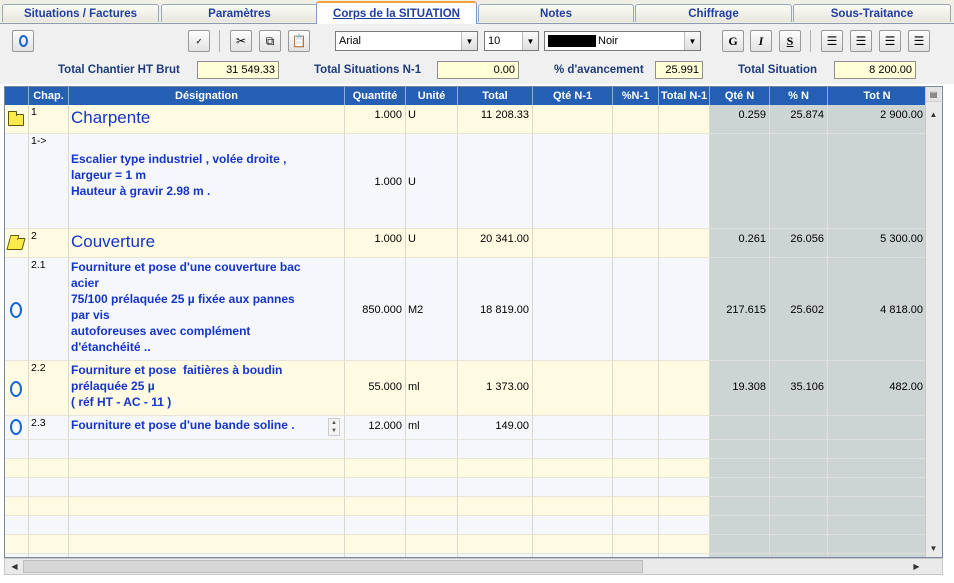  What do you see at coordinates (49, 96) in the screenshot?
I see `column-header: Chap.` at bounding box center [49, 96].